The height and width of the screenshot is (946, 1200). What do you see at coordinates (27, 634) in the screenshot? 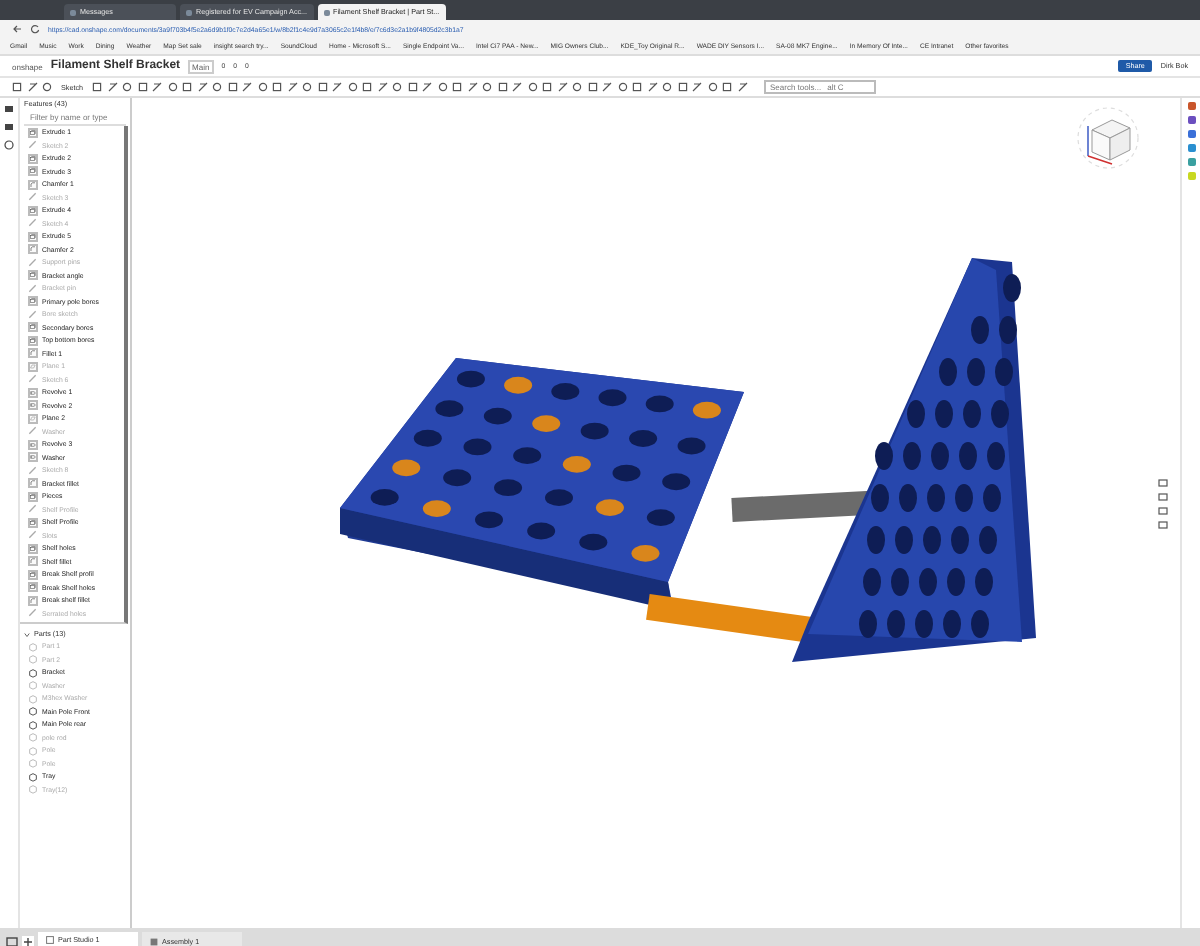
I see `caret-icon` at bounding box center [27, 634].